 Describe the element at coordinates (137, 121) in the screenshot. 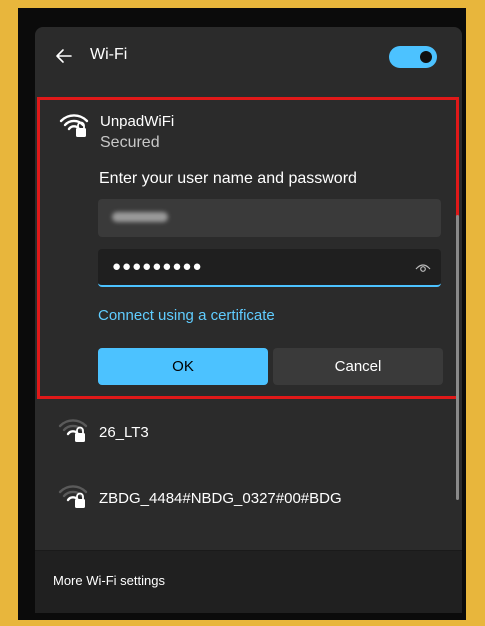

I see `network-name: UnpadWiFi` at that location.